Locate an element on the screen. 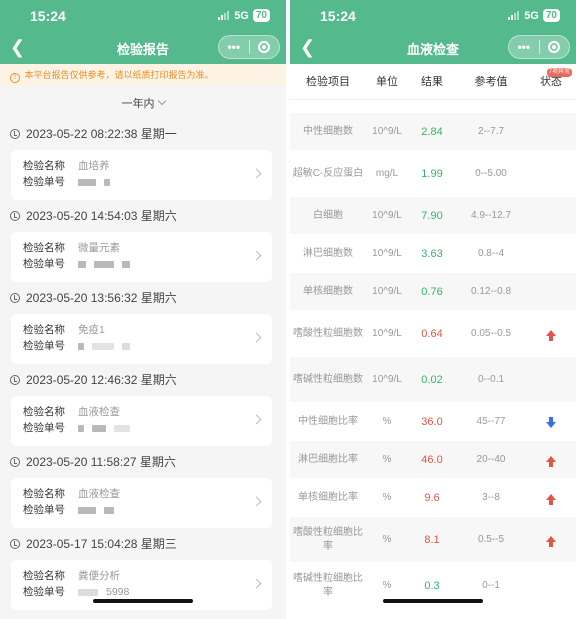 The height and width of the screenshot is (619, 576). item-result: 46.0 is located at coordinates (432, 459).